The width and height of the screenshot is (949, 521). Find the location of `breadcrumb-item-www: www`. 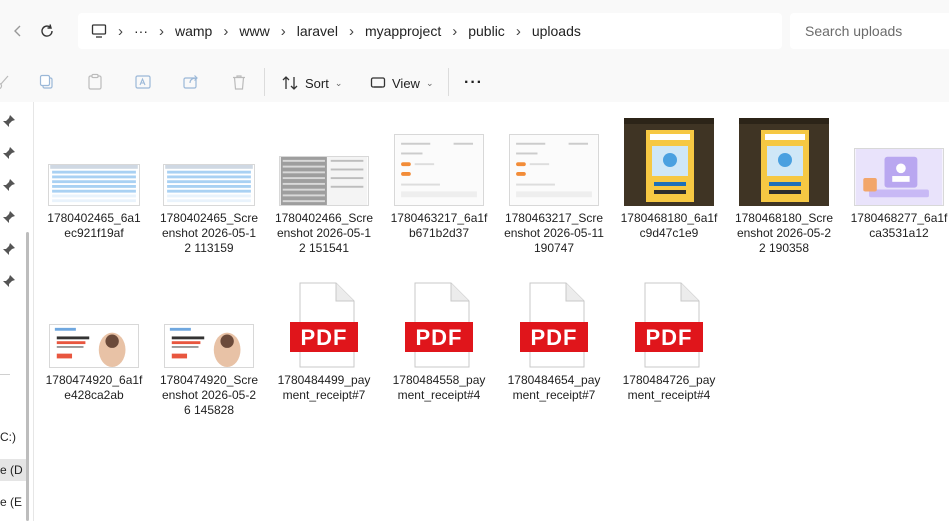

breadcrumb-item-www: www is located at coordinates (254, 31).